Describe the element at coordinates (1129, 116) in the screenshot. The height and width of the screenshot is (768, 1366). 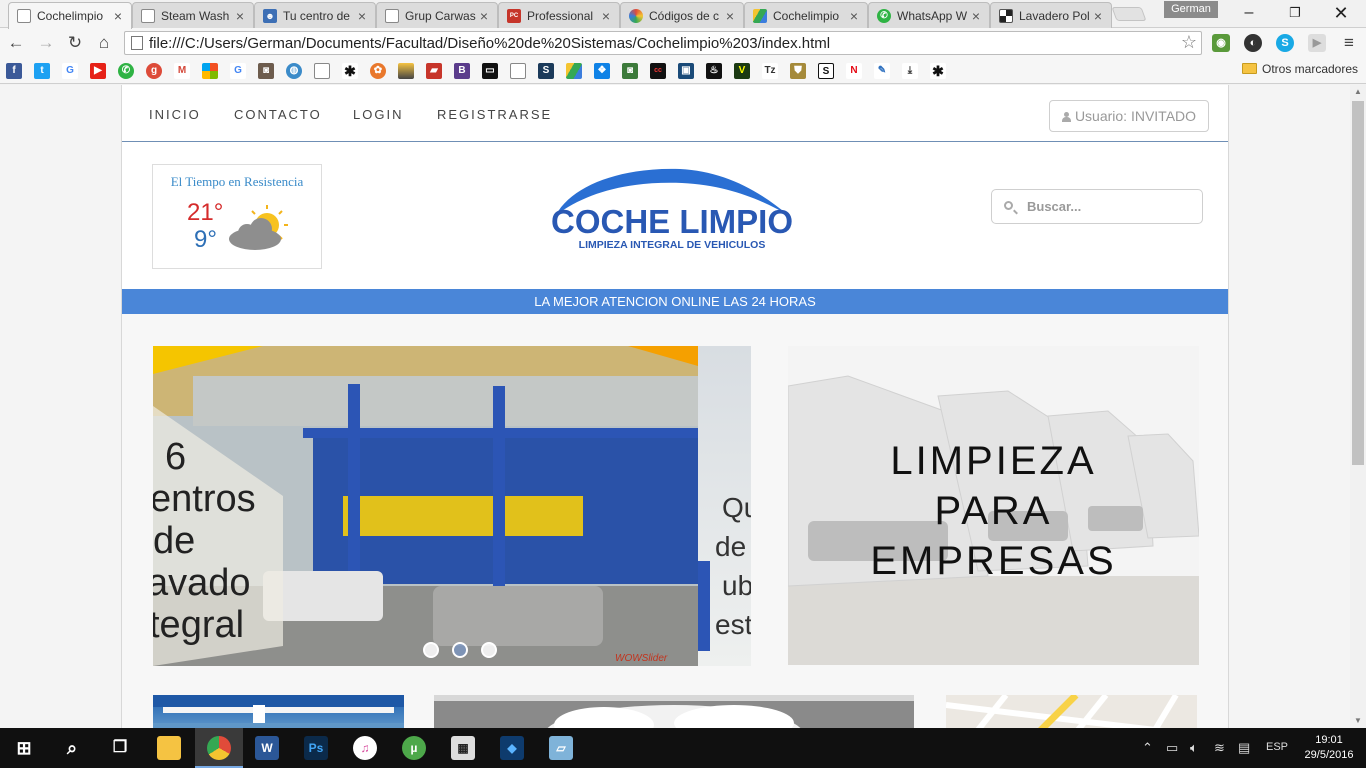
I see `user-button: Usuario: INVITADO` at that location.